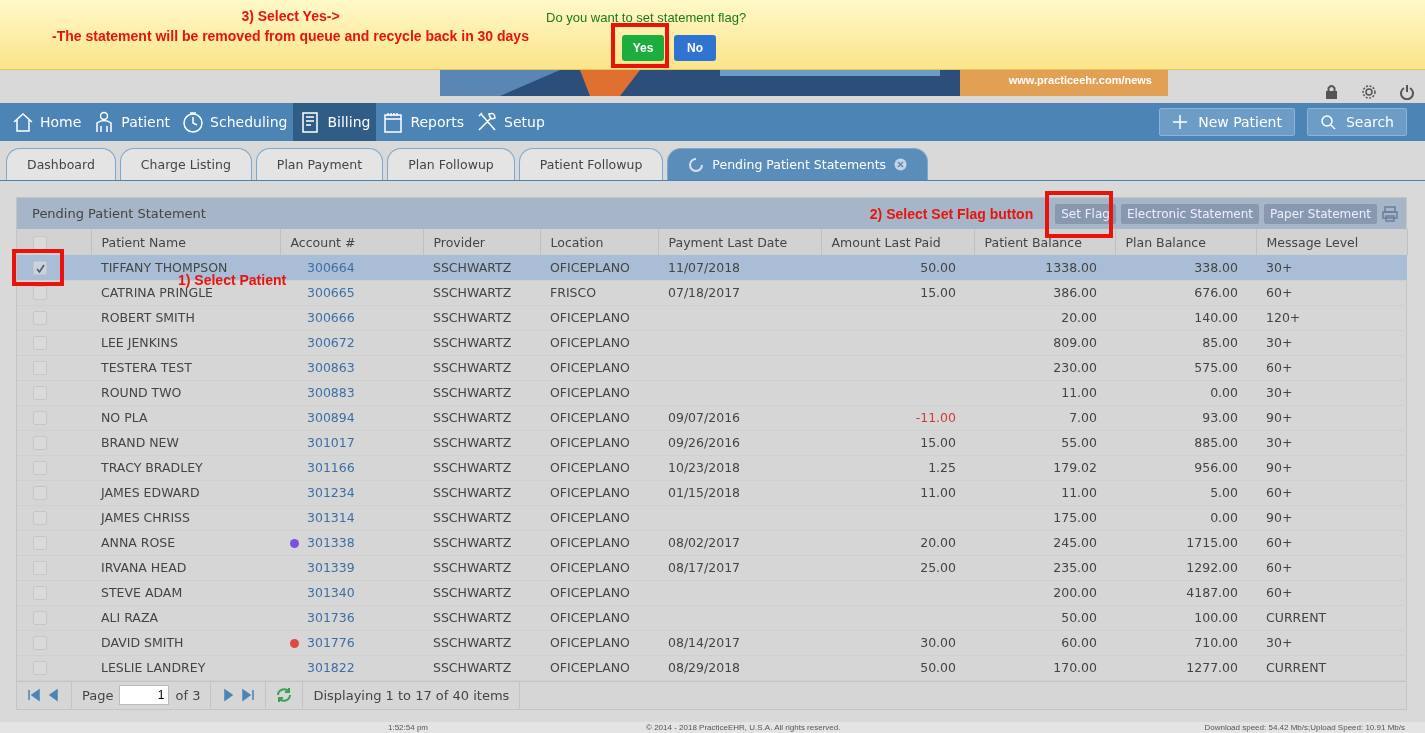 The image size is (1425, 733). I want to click on table-cell: CURRENT, so click(1296, 668).